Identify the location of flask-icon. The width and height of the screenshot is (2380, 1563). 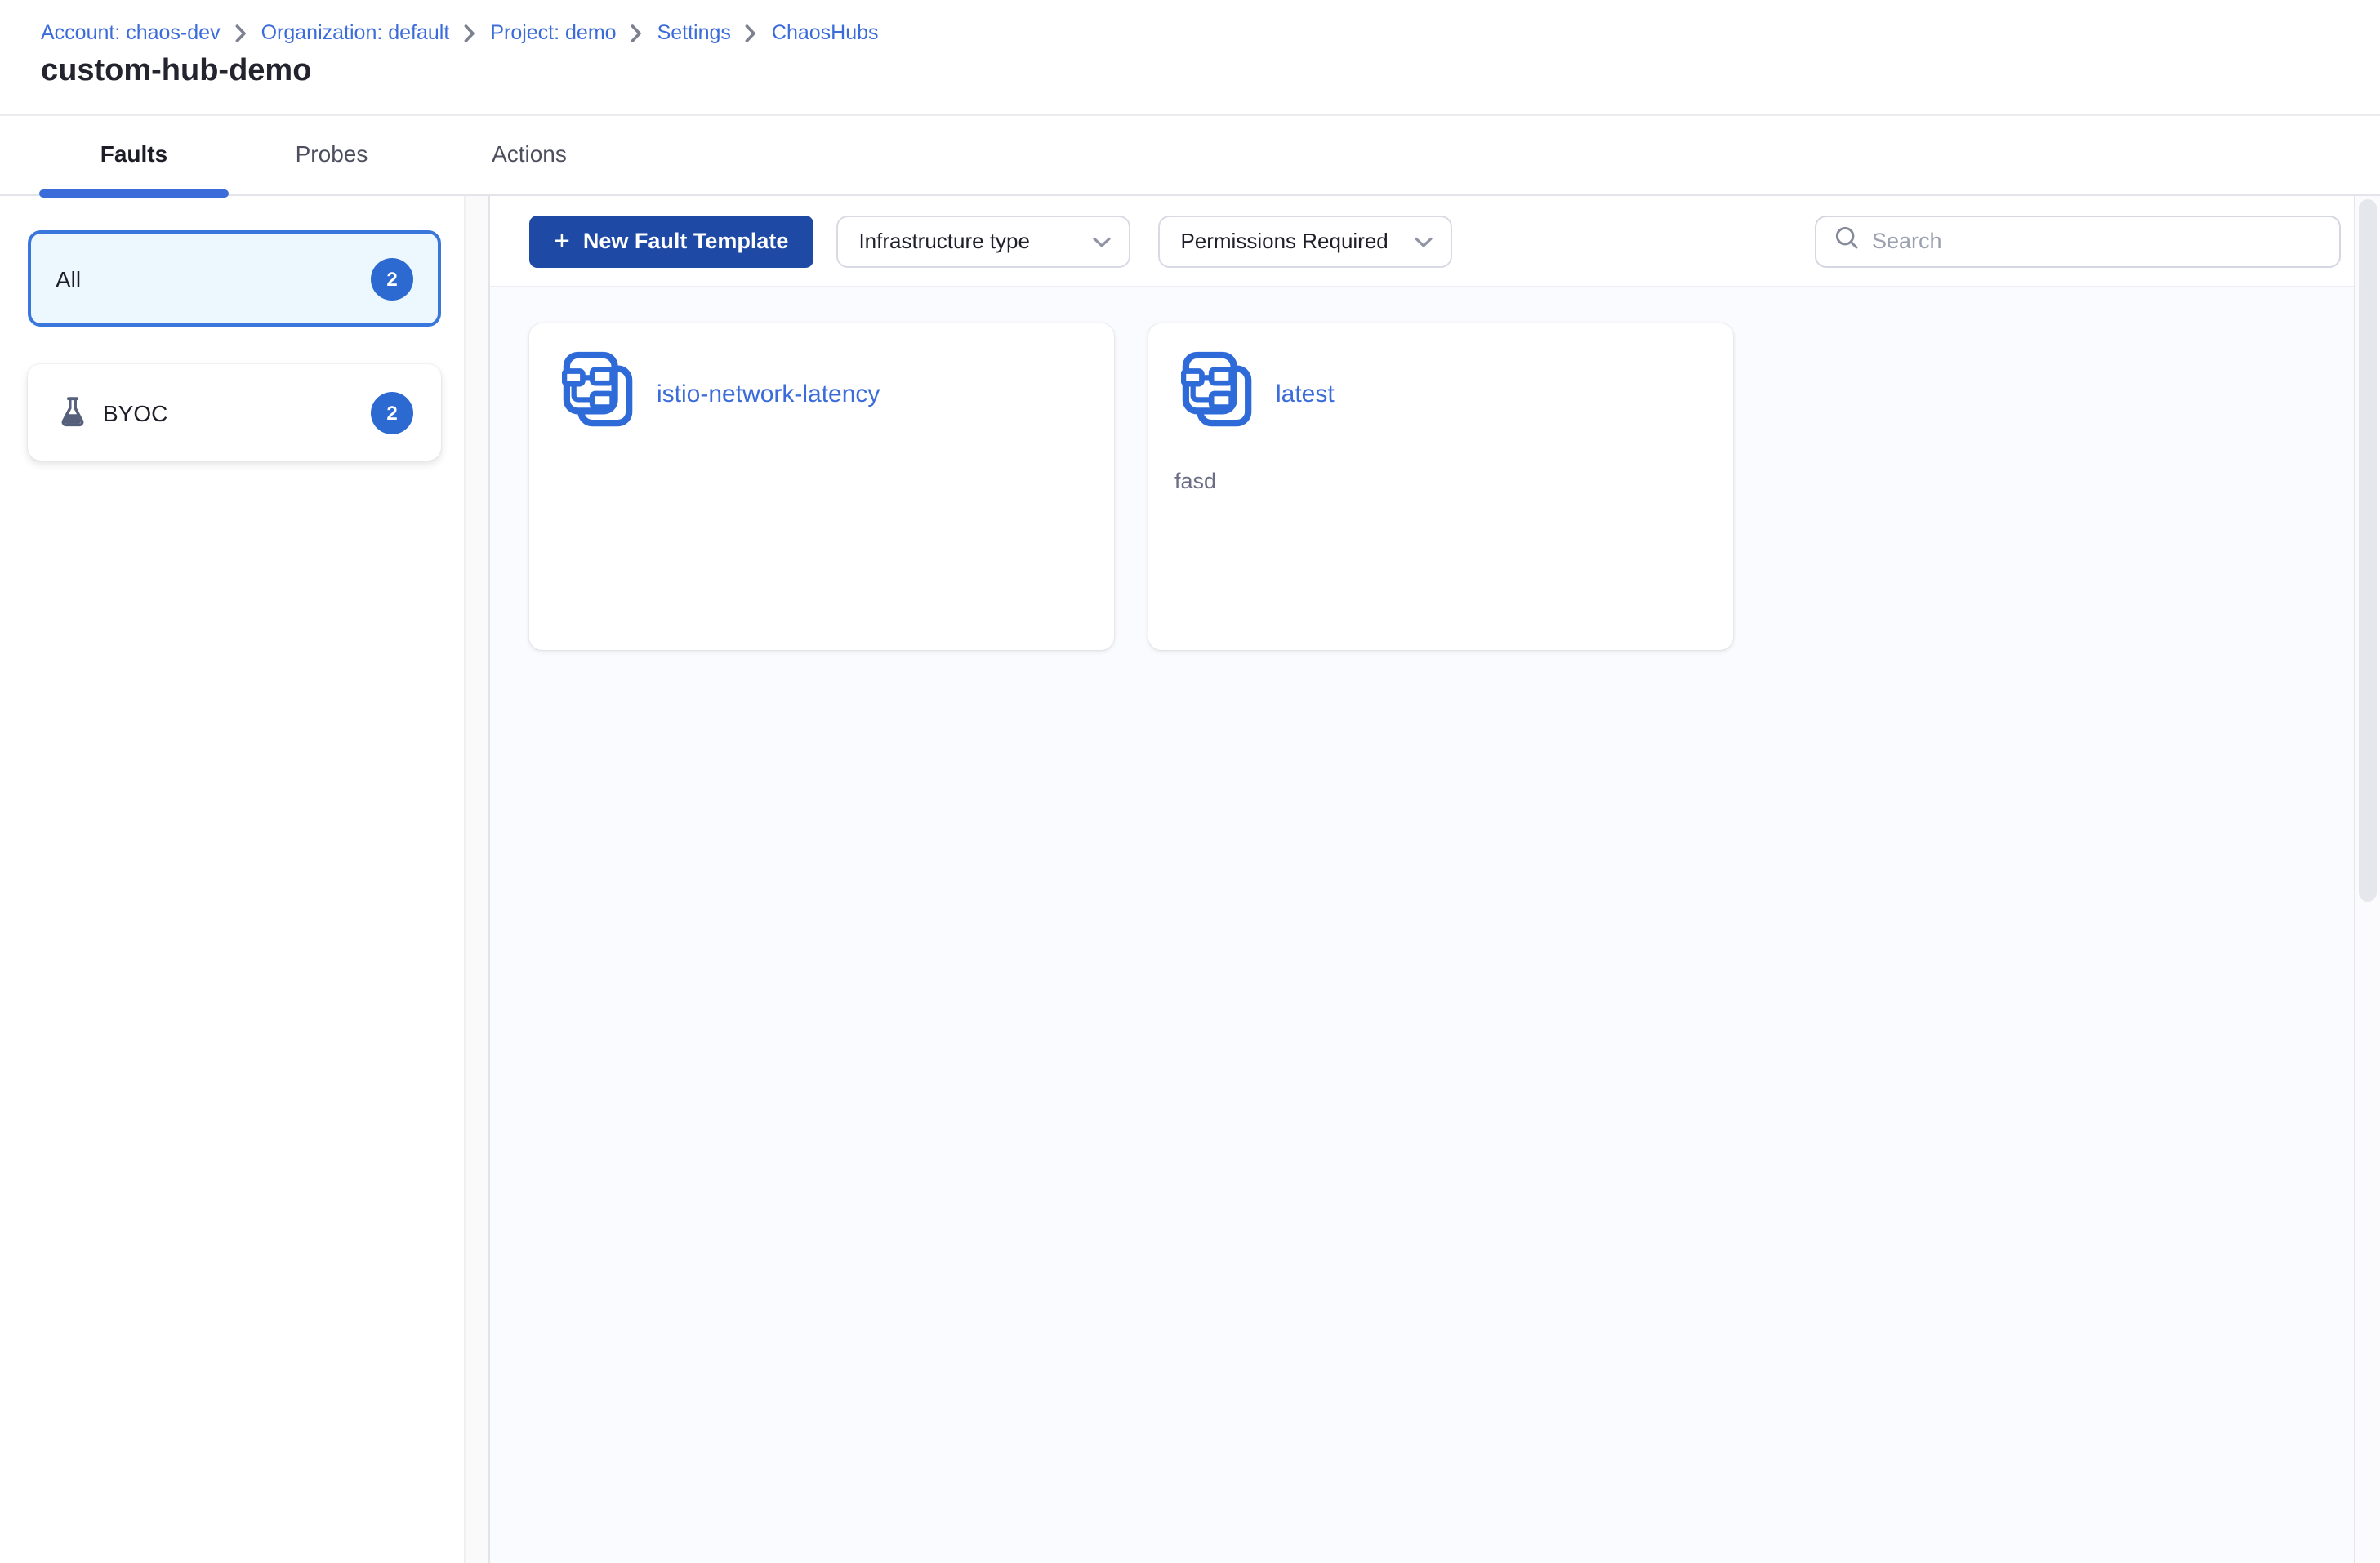
(73, 412).